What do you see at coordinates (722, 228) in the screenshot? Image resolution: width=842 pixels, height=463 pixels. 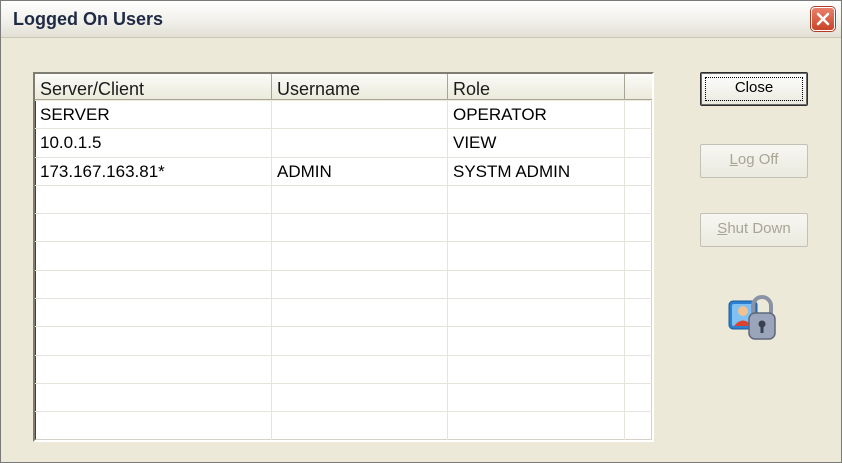 I see `shut-down-mnemonic: S` at bounding box center [722, 228].